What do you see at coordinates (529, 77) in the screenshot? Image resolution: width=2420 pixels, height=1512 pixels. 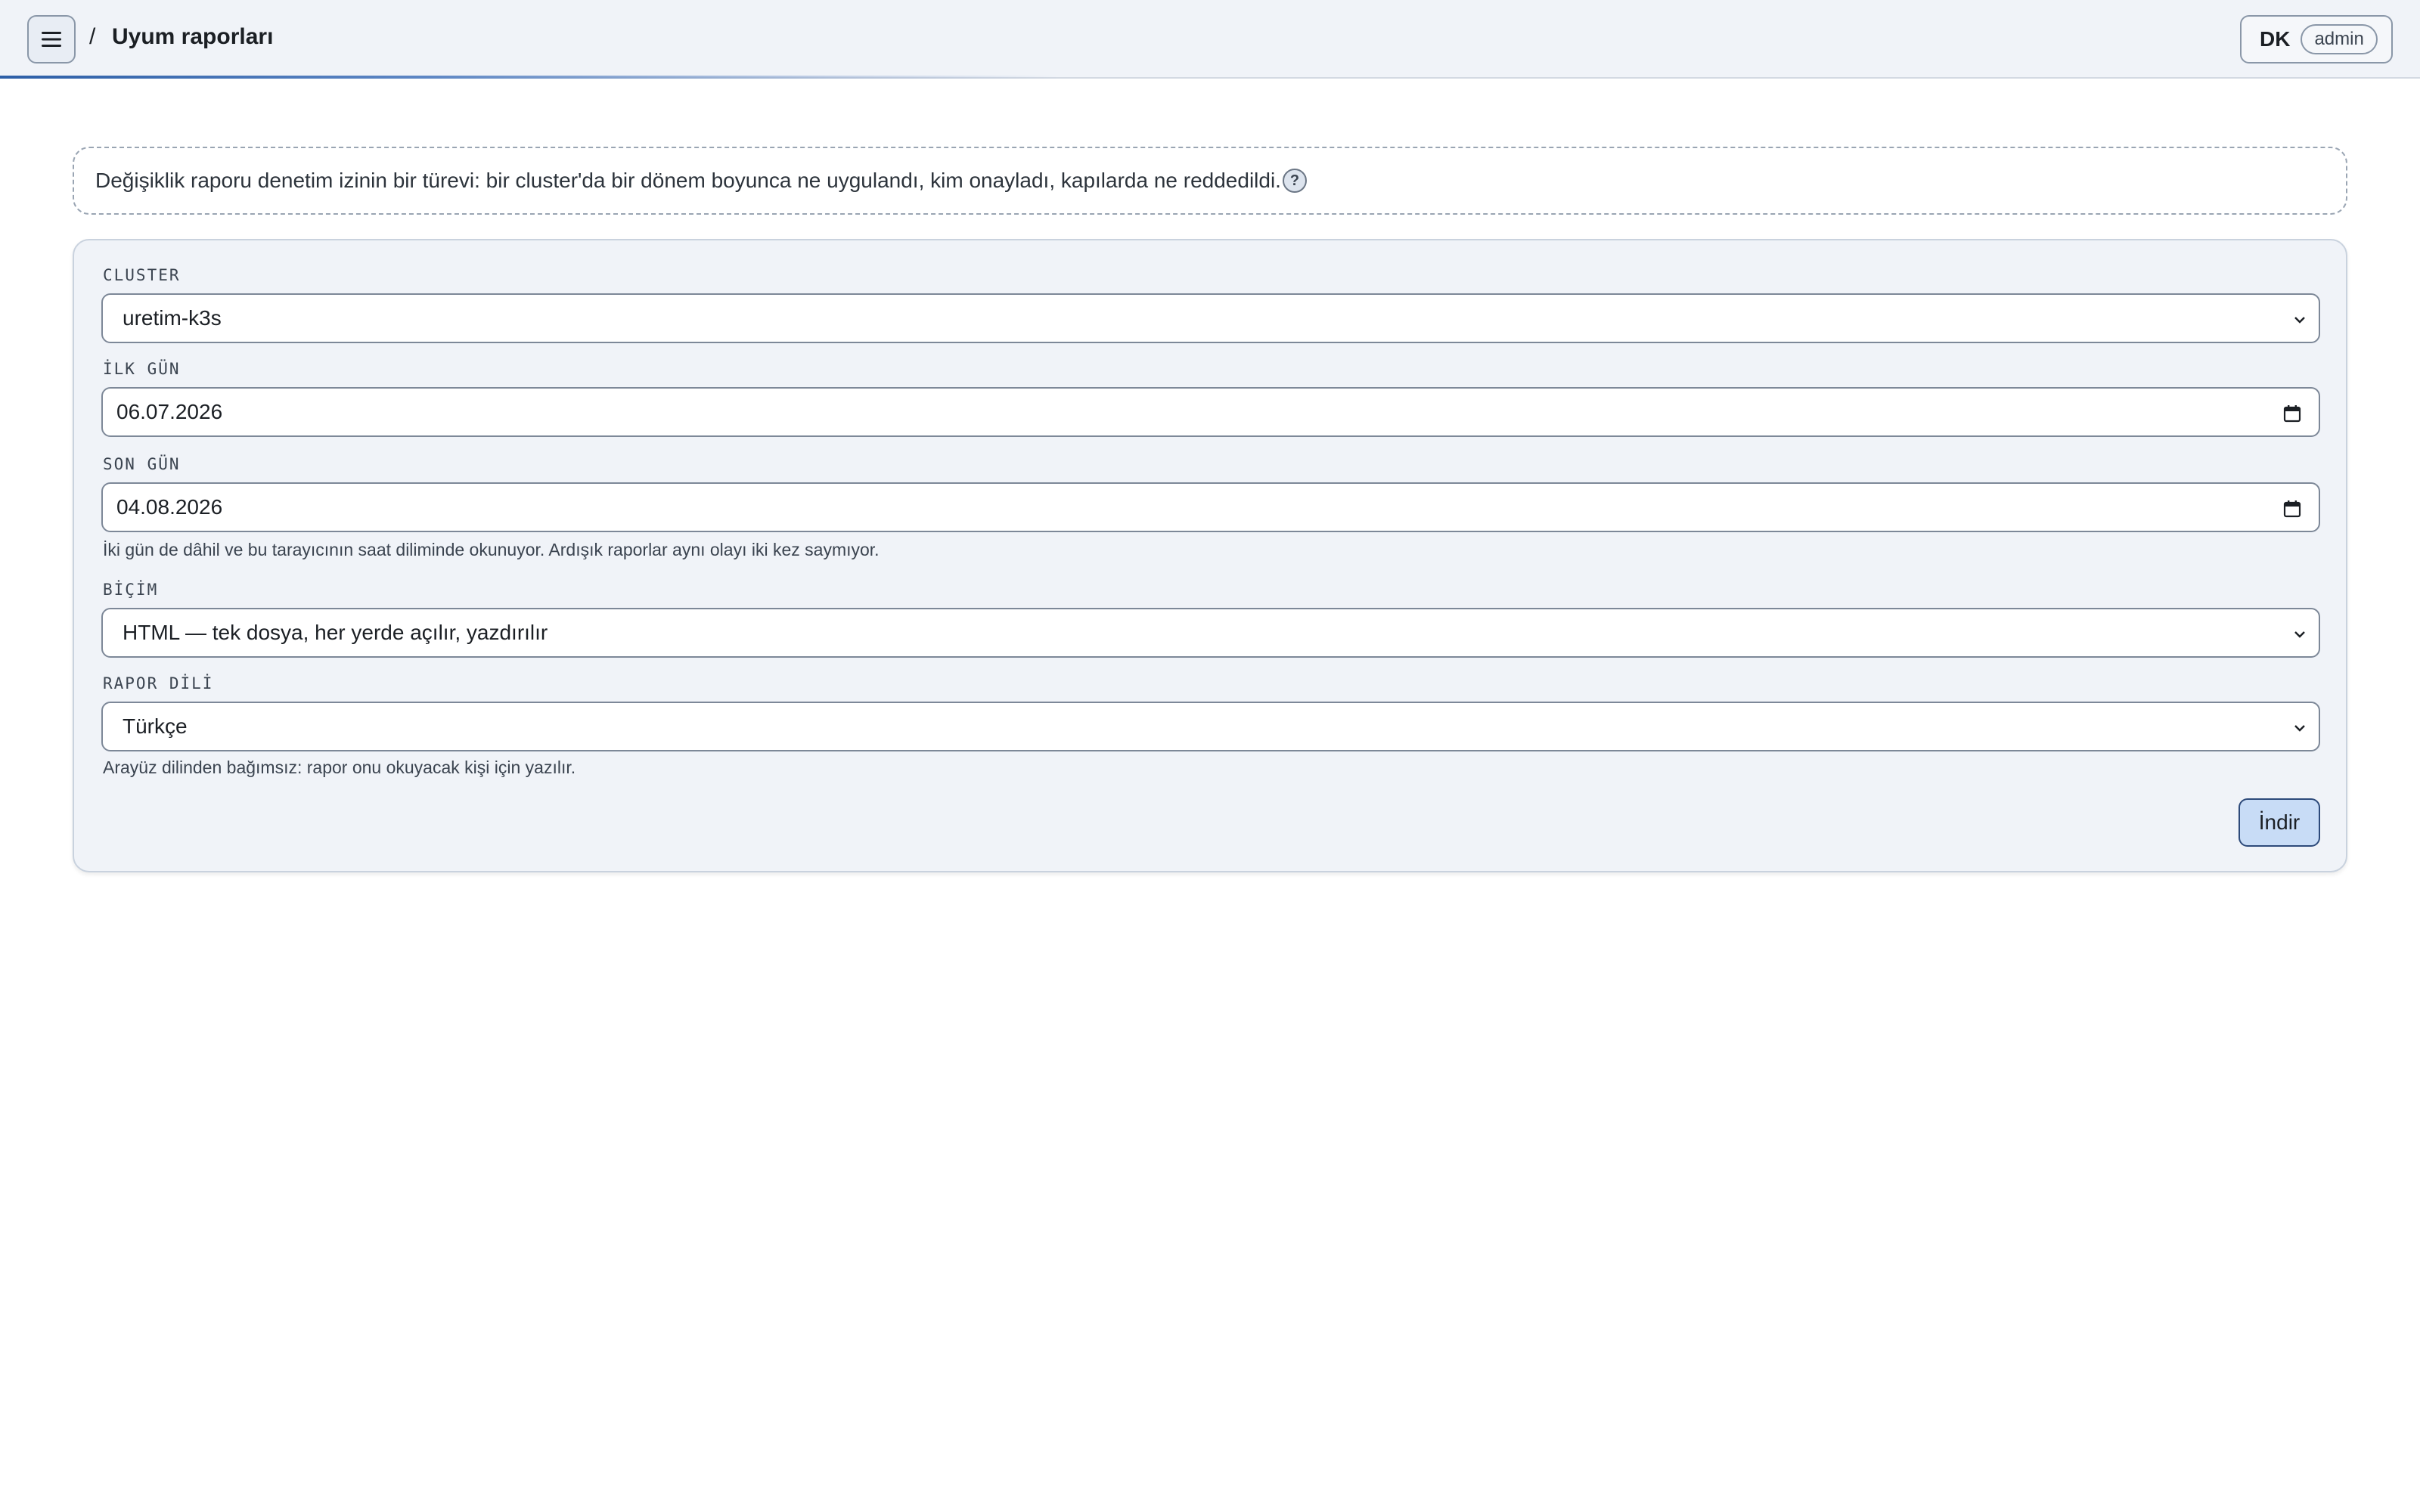 I see `topbar-accent-line` at bounding box center [529, 77].